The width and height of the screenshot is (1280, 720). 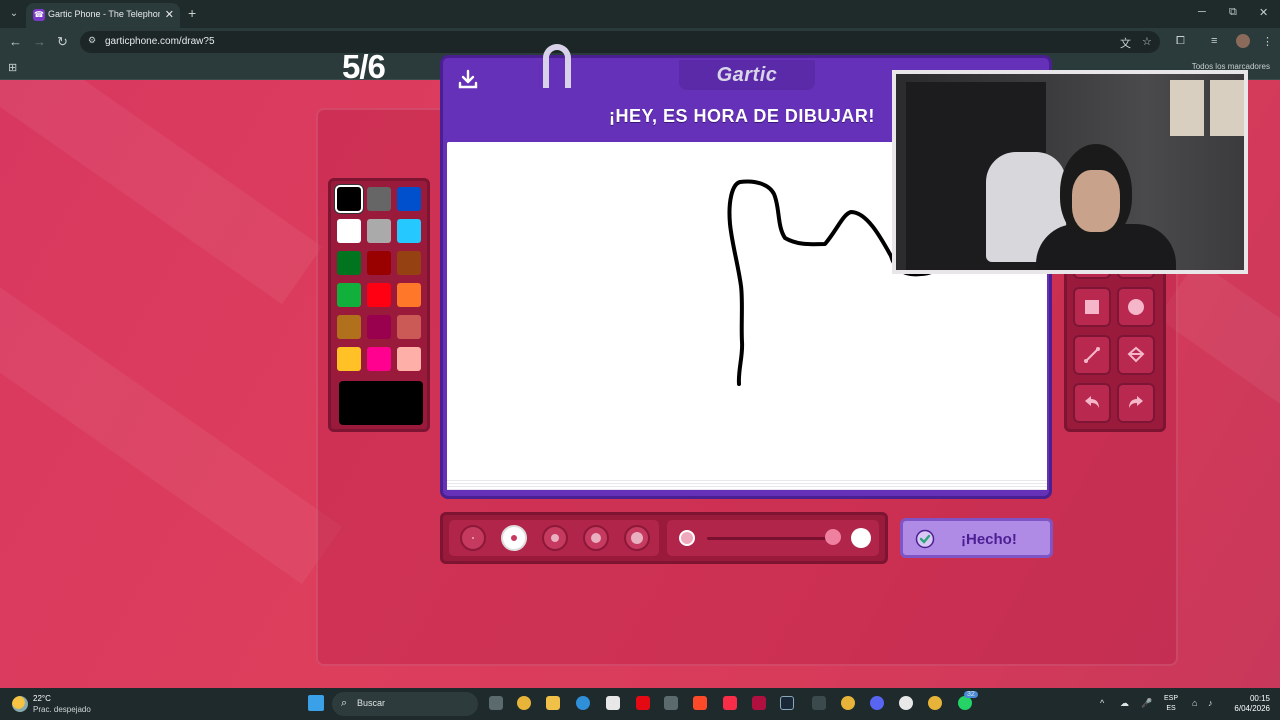 I want to click on undo-tool, so click(x=1092, y=403).